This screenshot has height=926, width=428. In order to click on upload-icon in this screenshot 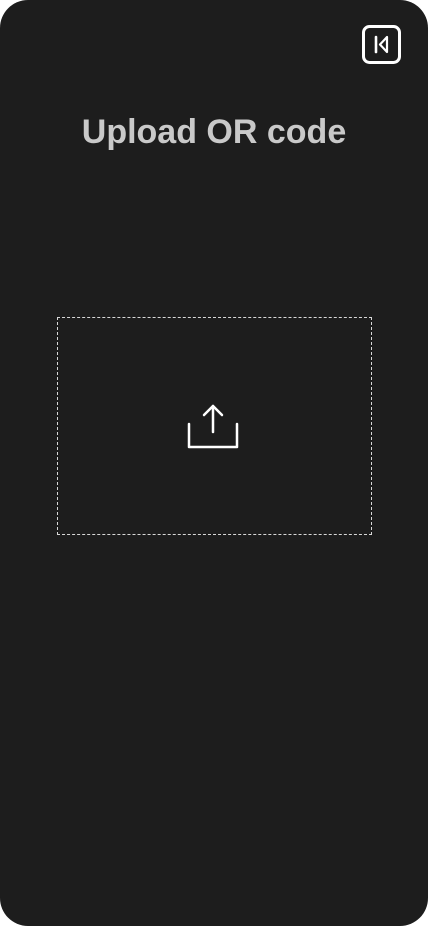, I will do `click(213, 426)`.